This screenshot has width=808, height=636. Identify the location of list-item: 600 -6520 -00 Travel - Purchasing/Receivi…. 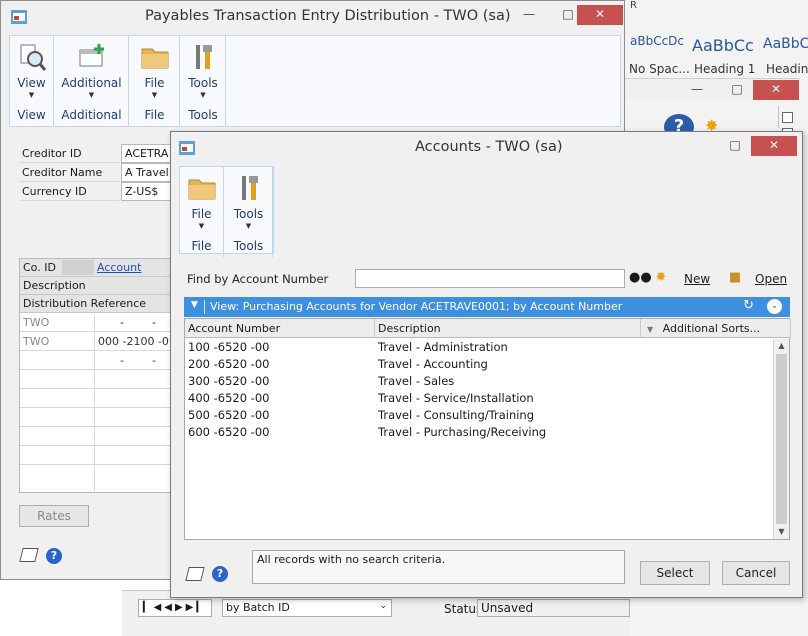
(480, 433).